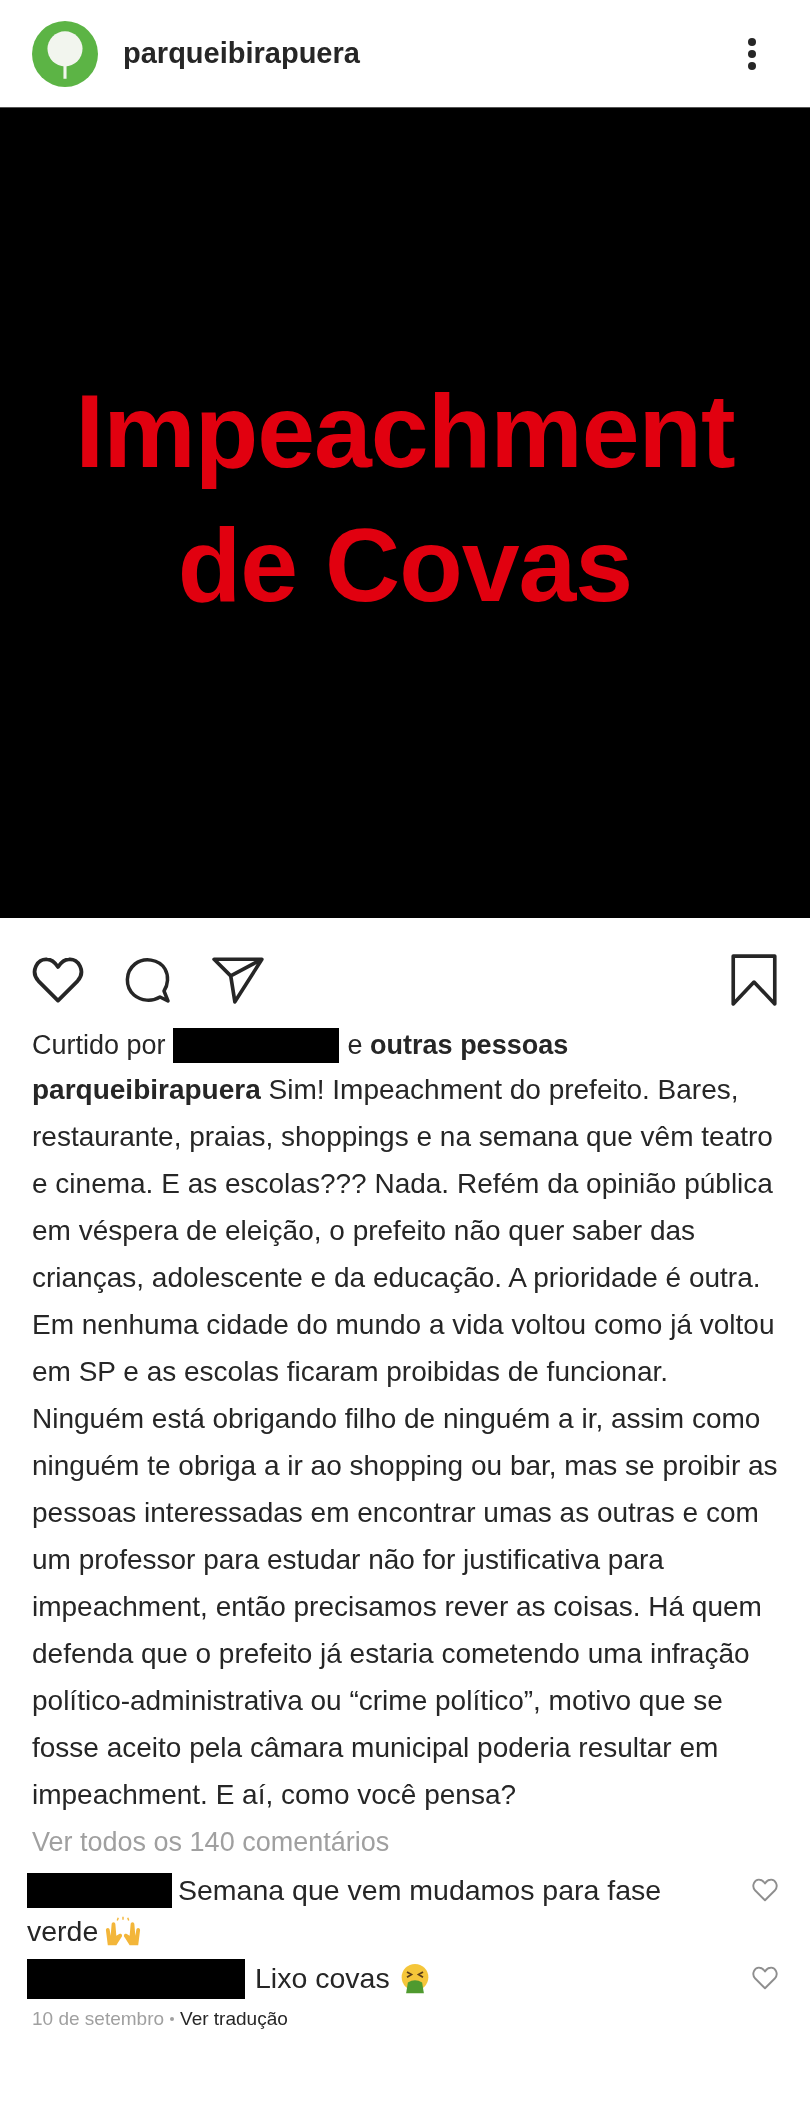  I want to click on like-heart-icon, so click(58, 980).